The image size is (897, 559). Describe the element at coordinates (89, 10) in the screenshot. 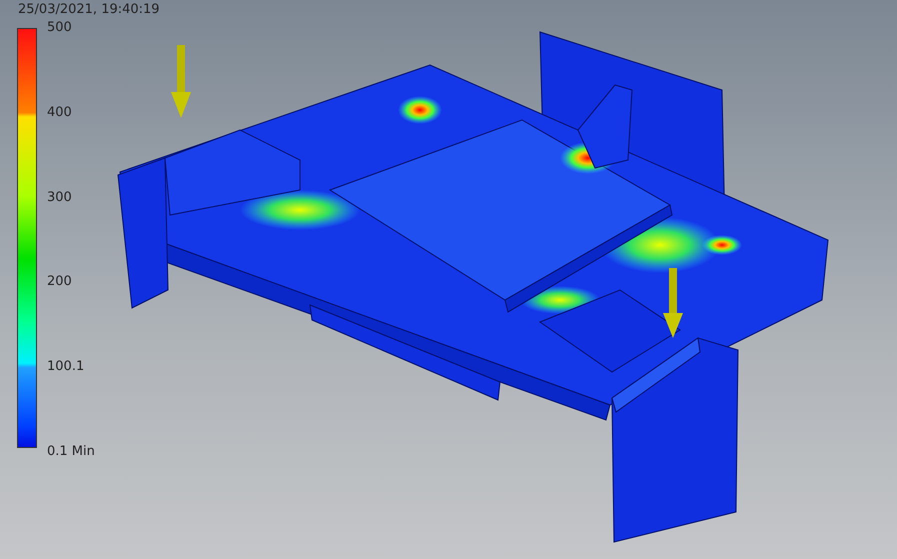

I see `timestamp: 25/03/2021, 19:40:19` at that location.